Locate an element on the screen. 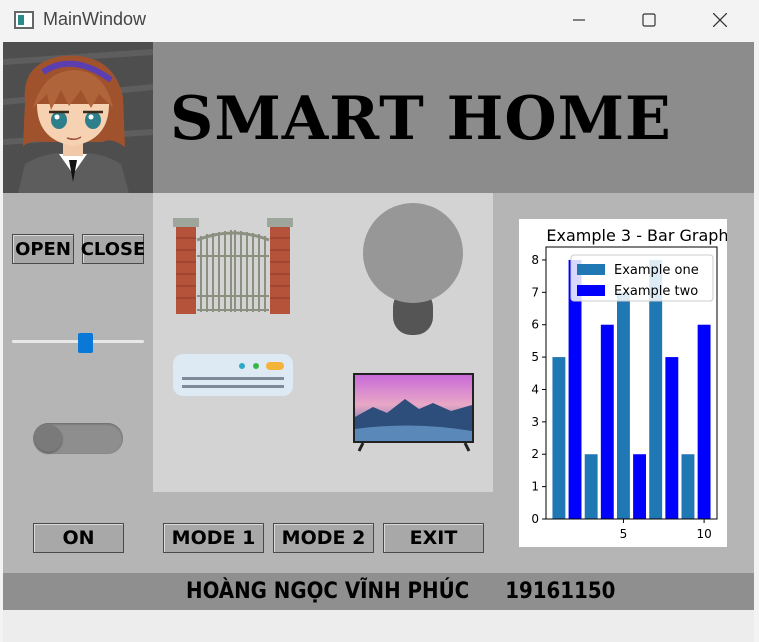  y-tick-label: 1 is located at coordinates (535, 487).